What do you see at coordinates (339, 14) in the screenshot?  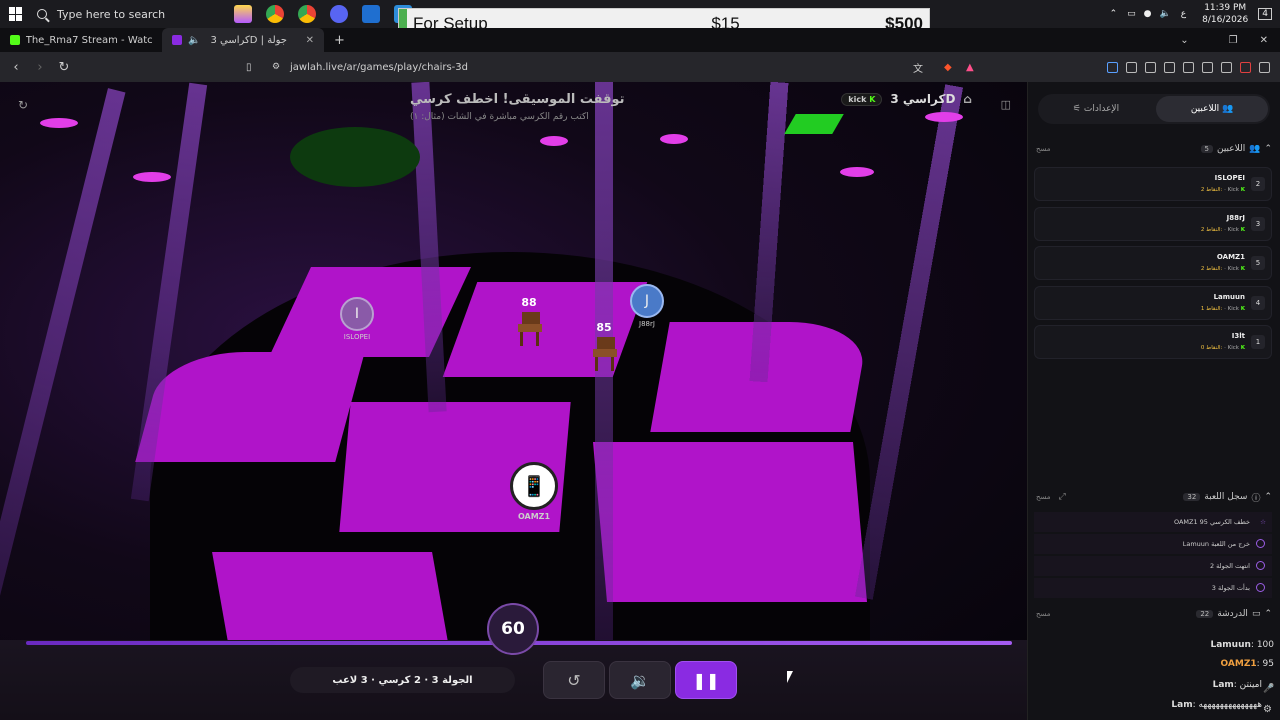 I see `discord-icon` at bounding box center [339, 14].